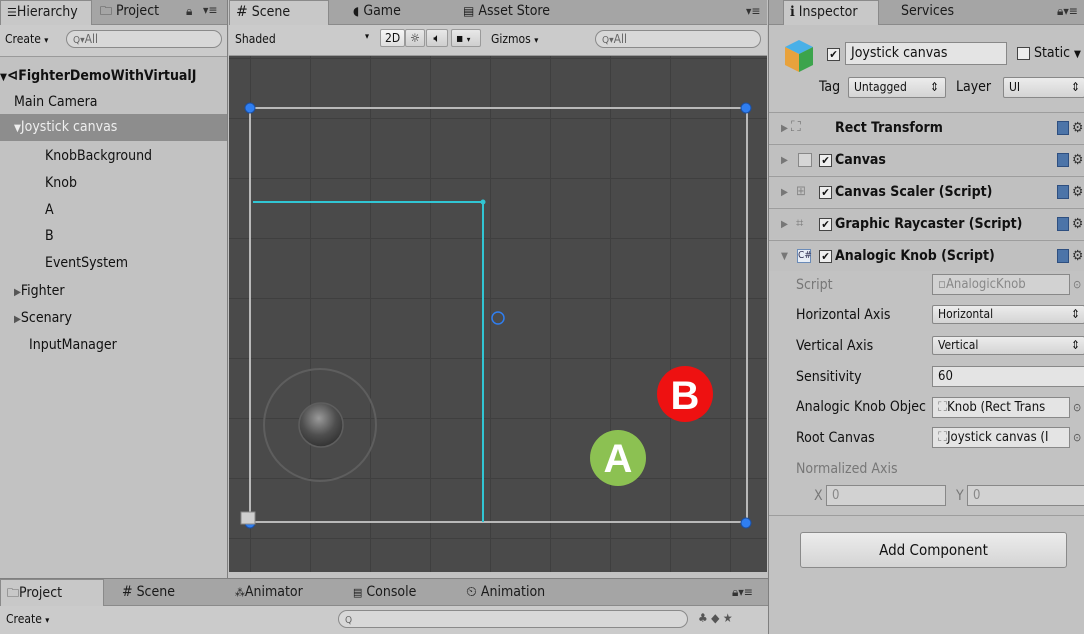 Image resolution: width=1084 pixels, height=634 pixels. Describe the element at coordinates (321, 425) in the screenshot. I see `knob` at that location.